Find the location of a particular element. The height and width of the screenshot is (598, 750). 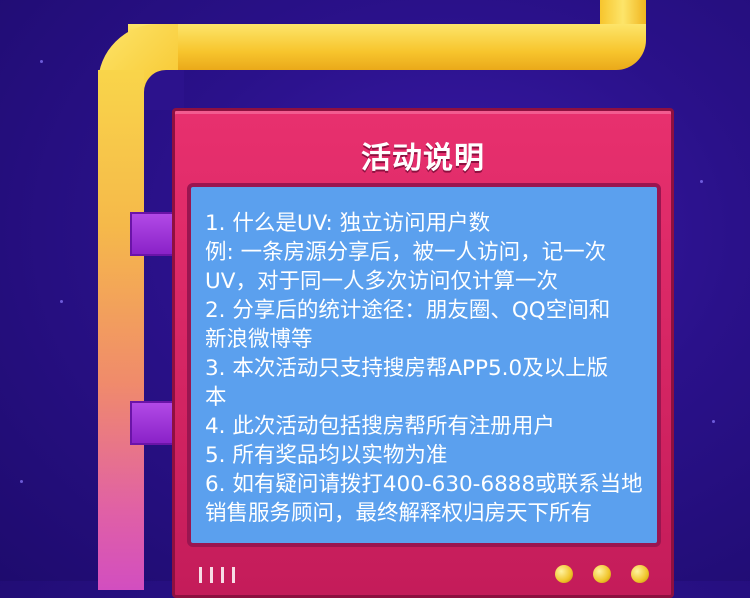

rule-line: 销售服务顾问，最终解释权归房天下所有 is located at coordinates (399, 513).